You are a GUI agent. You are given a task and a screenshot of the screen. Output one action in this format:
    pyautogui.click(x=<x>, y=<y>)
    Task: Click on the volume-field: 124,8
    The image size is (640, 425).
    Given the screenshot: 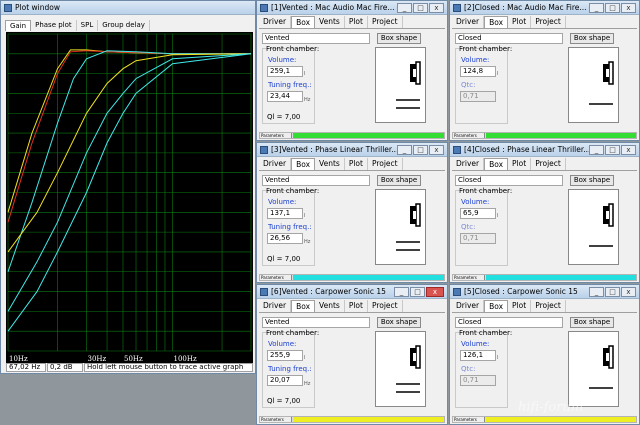 What is the action you would take?
    pyautogui.click(x=478, y=71)
    